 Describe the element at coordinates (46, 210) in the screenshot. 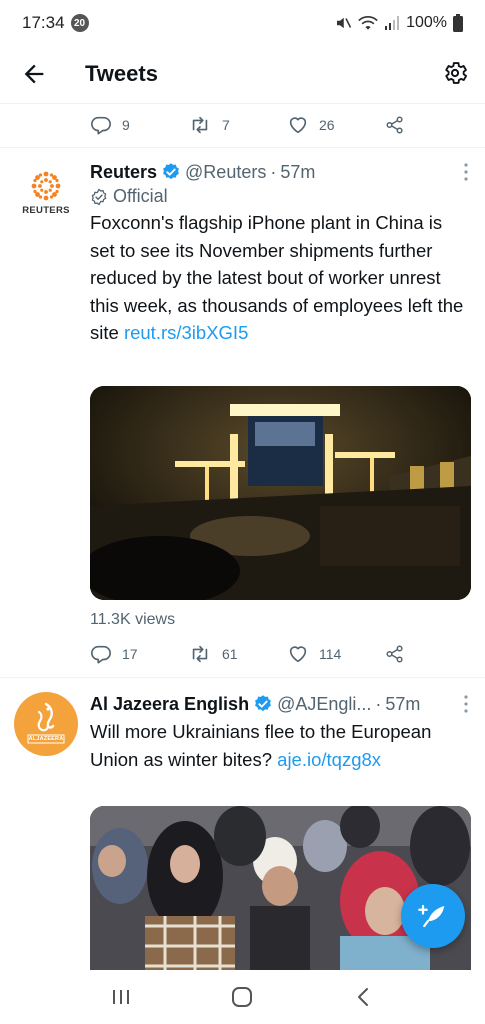

I see `avatar-reuters-text: REUTERS` at that location.